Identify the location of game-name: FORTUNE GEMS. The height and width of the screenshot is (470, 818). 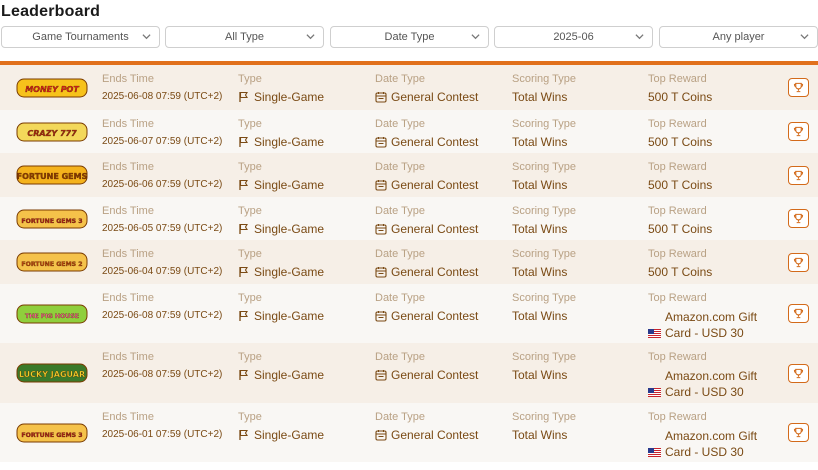
(52, 176).